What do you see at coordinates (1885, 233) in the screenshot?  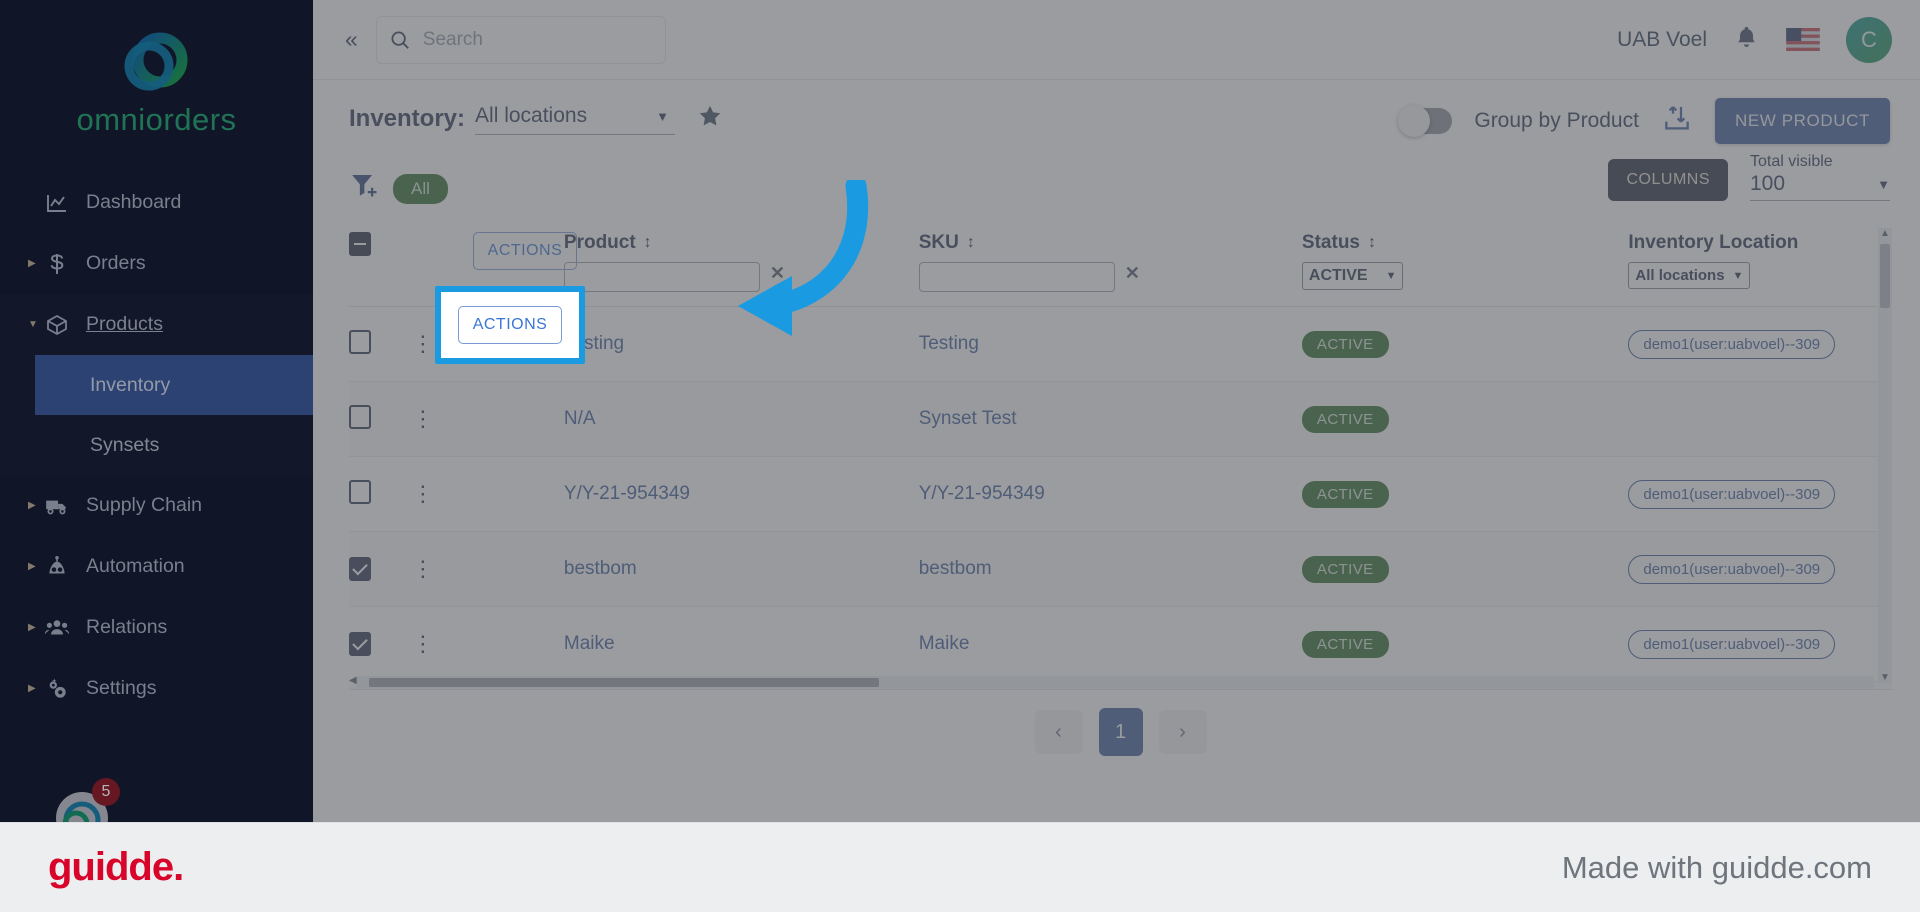 I see `scroll-up-icon: ▲` at bounding box center [1885, 233].